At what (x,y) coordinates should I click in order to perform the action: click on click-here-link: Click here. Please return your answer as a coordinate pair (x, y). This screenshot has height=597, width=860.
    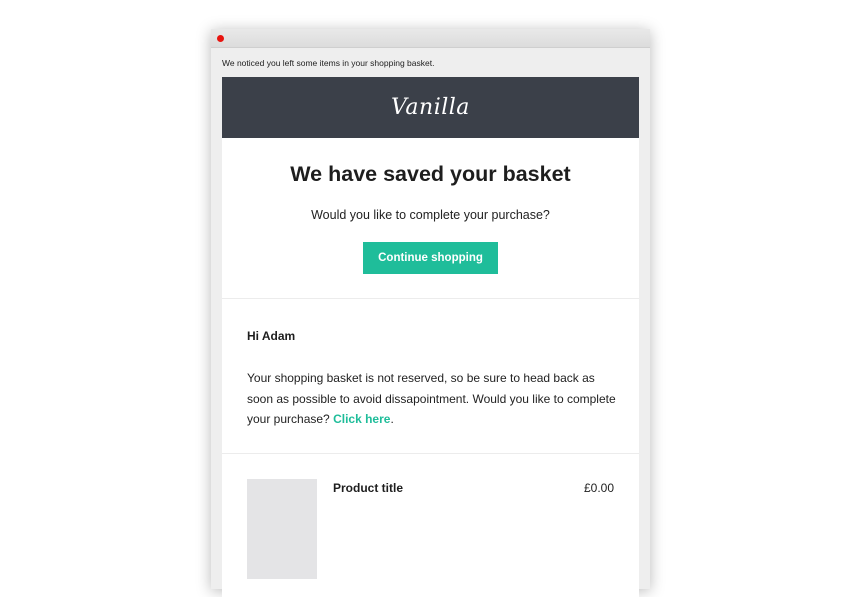
    Looking at the image, I should click on (361, 419).